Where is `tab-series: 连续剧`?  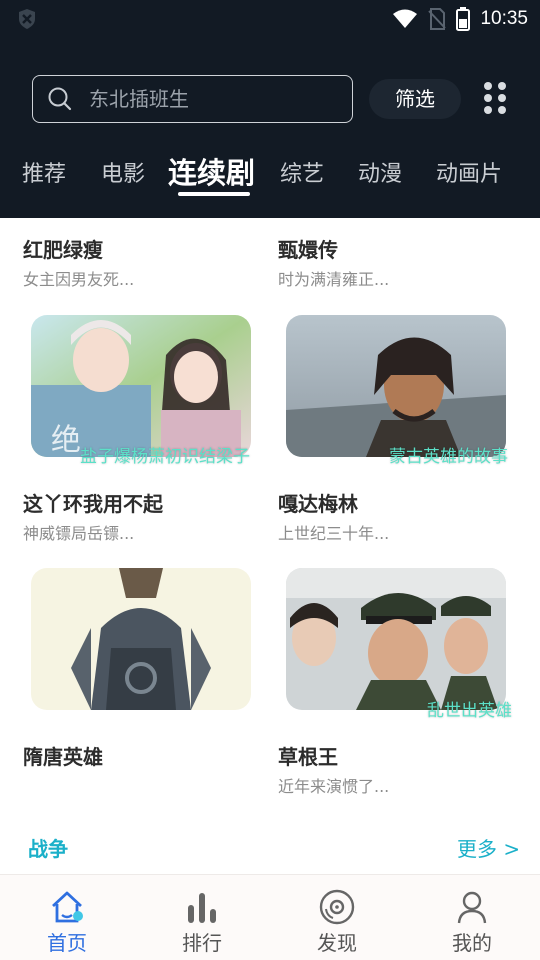
tab-series: 连续剧 is located at coordinates (211, 171).